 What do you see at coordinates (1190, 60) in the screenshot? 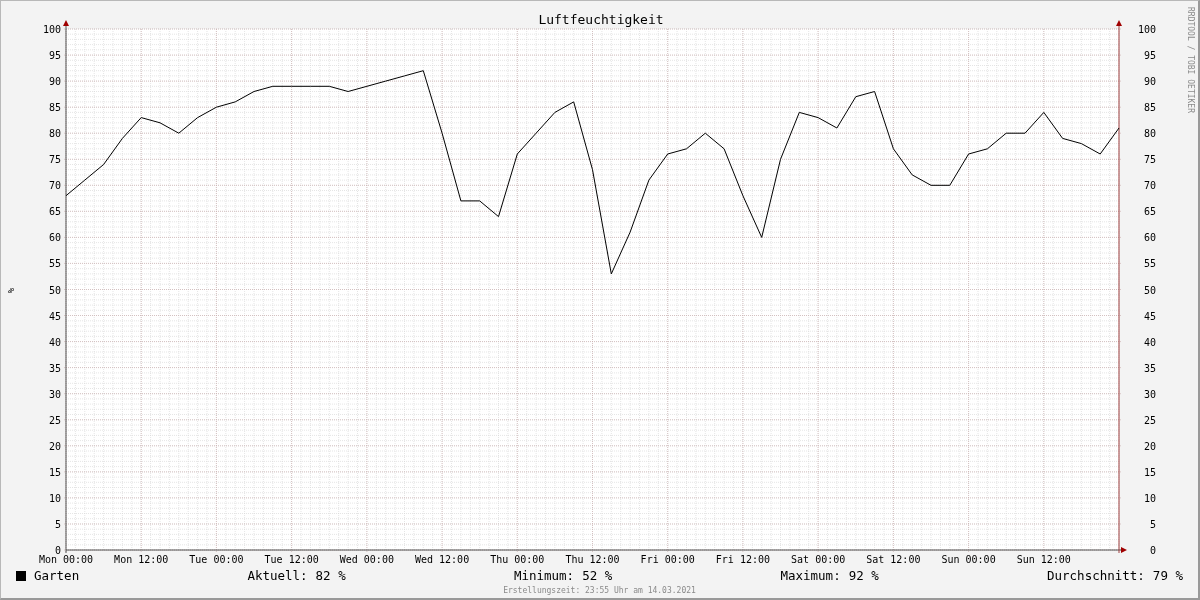
I see `credit-text: RRDTOOL / TOBI OETIKER` at bounding box center [1190, 60].